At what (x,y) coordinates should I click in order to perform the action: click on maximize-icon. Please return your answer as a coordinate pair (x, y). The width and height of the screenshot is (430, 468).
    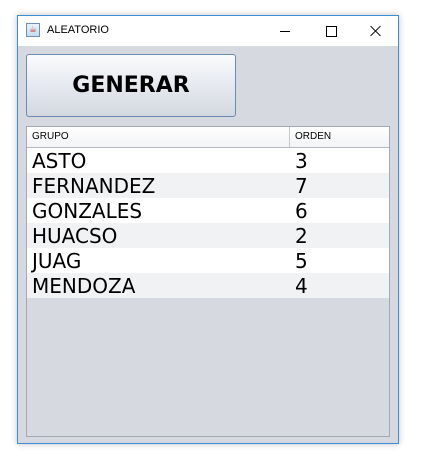
    Looking at the image, I should click on (331, 31).